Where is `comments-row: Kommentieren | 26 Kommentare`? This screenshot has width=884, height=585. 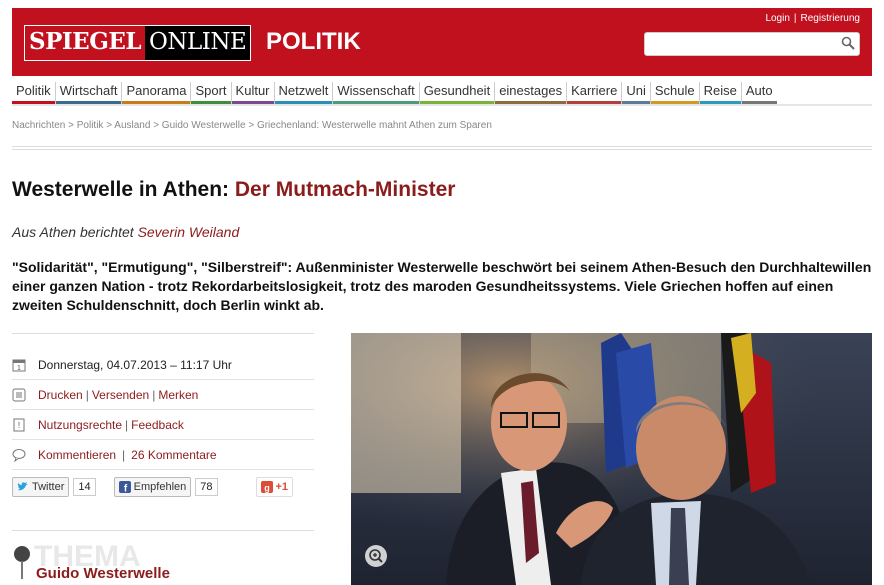 comments-row: Kommentieren | 26 Kommentare is located at coordinates (163, 455).